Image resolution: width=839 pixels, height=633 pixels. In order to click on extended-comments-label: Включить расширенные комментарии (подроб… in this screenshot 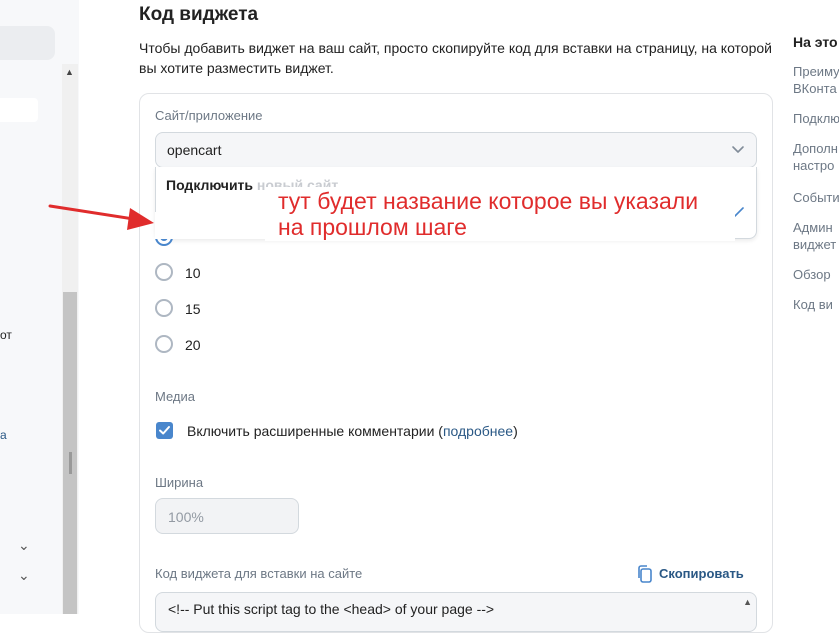, I will do `click(352, 431)`.